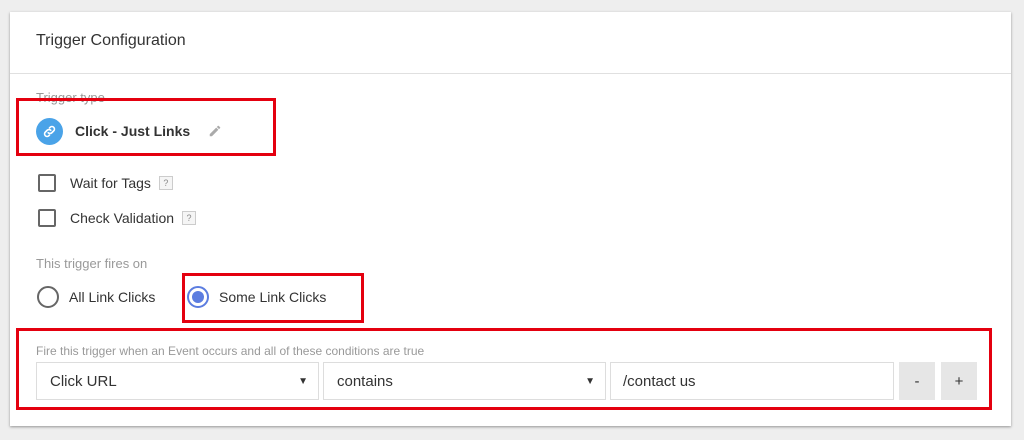 Image resolution: width=1024 pixels, height=440 pixels. Describe the element at coordinates (49, 131) in the screenshot. I see `link-icon` at that location.